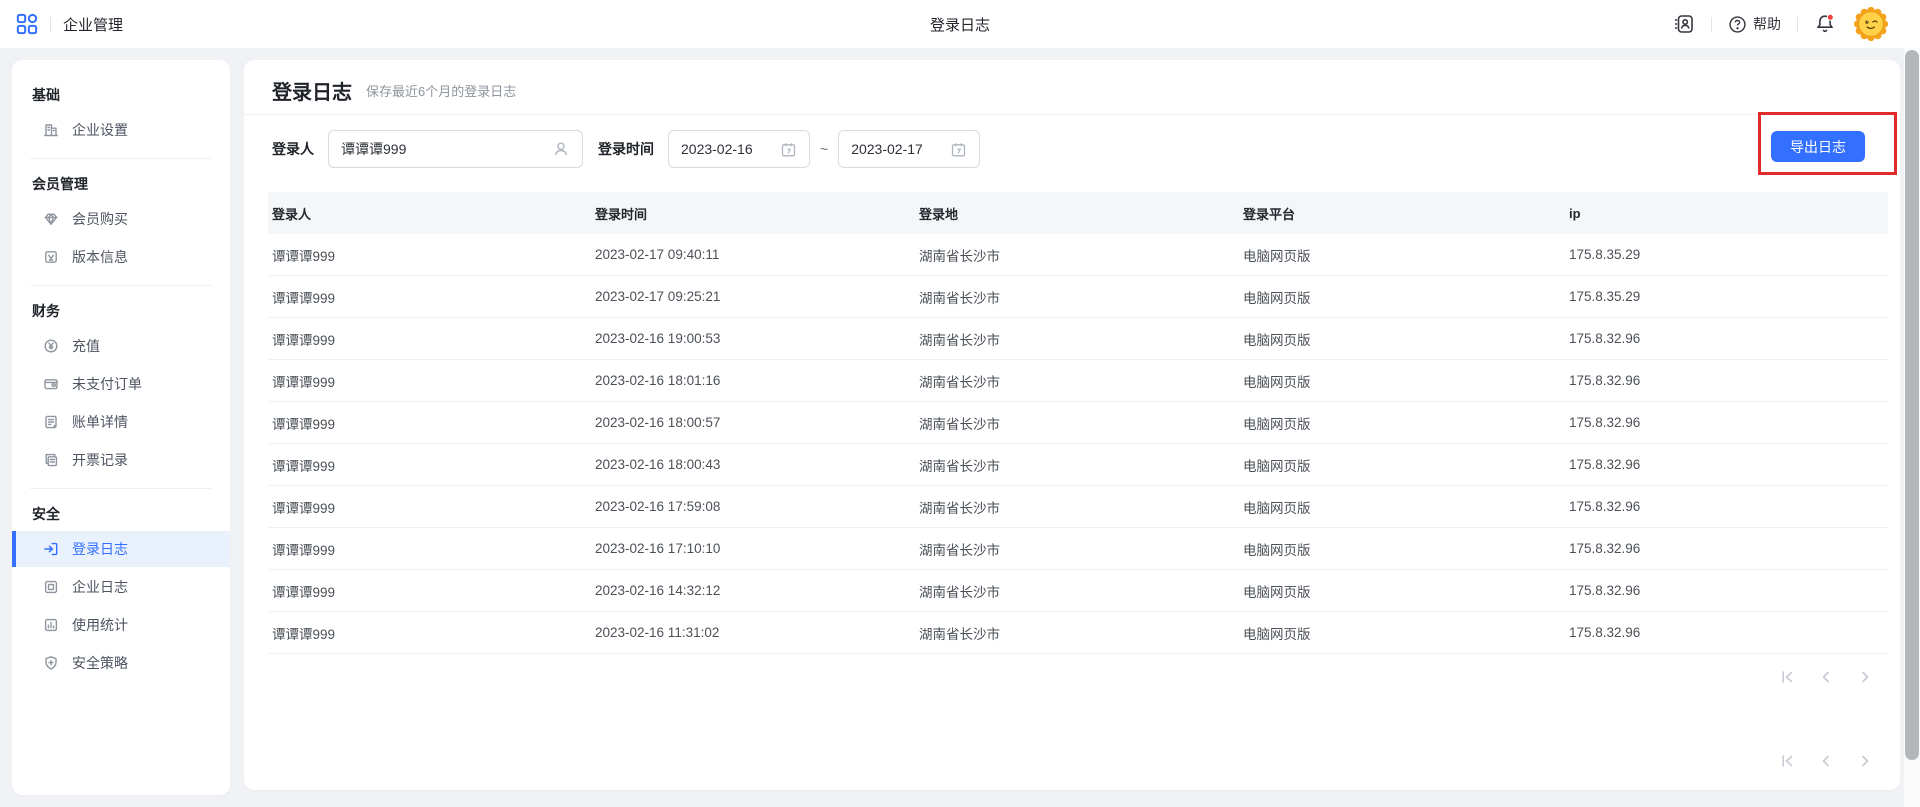 This screenshot has height=807, width=1920. What do you see at coordinates (909, 149) in the screenshot?
I see `date-to-input: 2023-02-17` at bounding box center [909, 149].